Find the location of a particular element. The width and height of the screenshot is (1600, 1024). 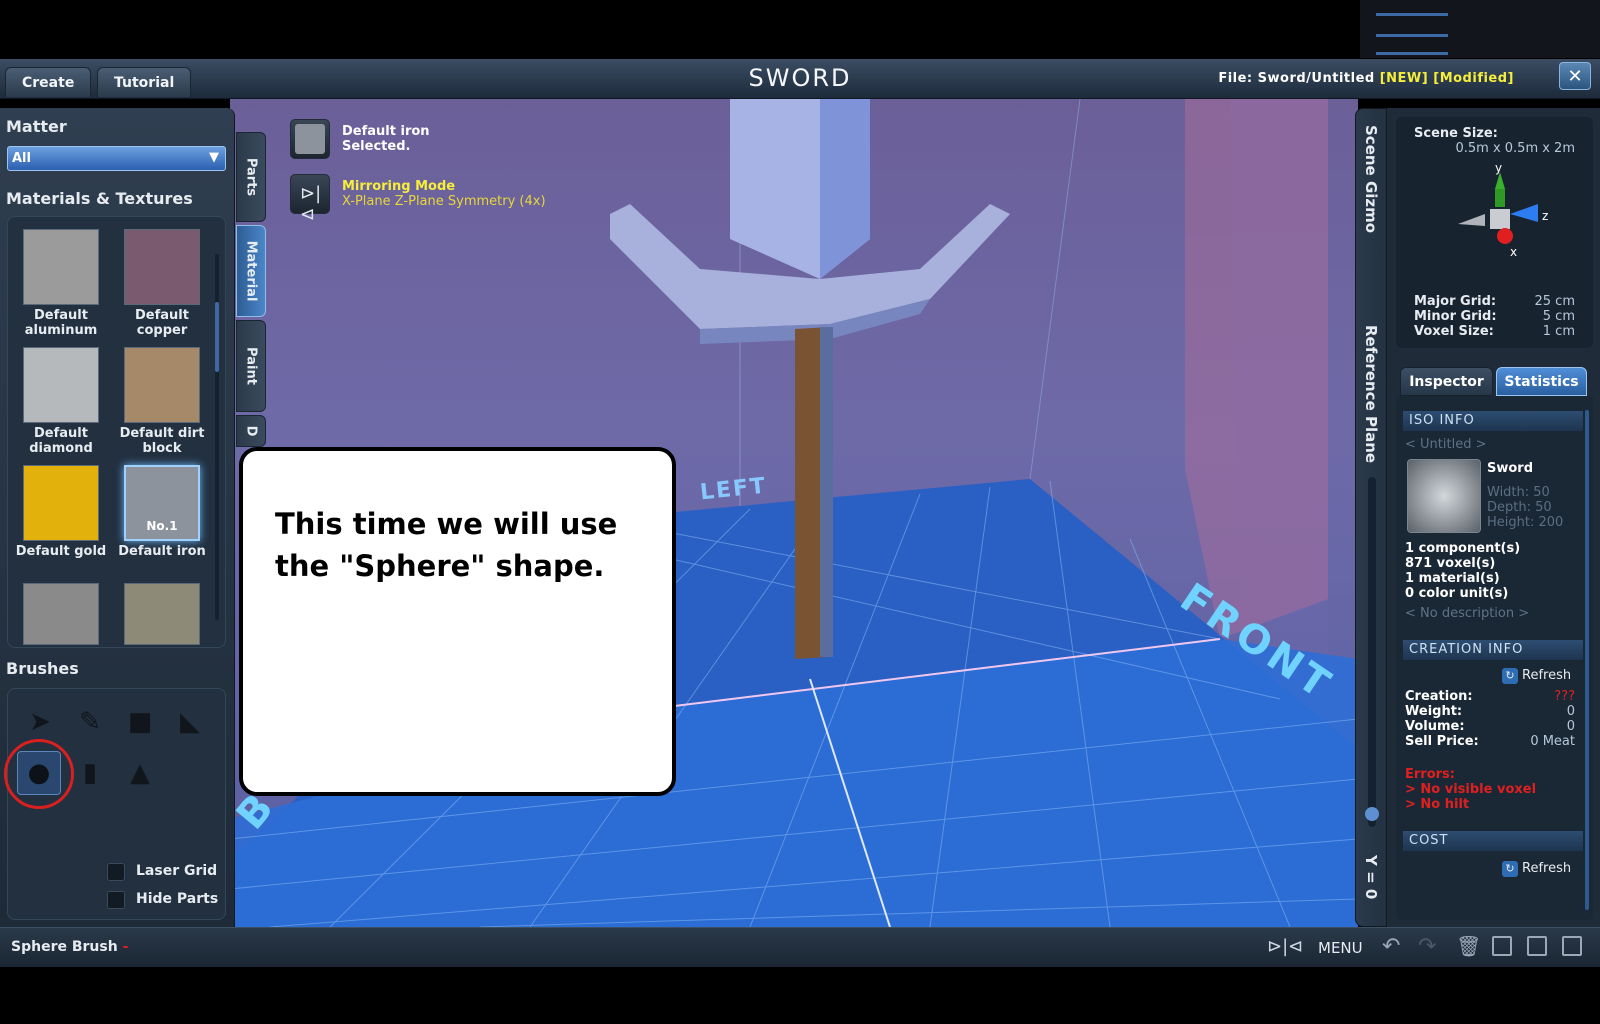

major-grid-value: 25 cm is located at coordinates (1555, 301).